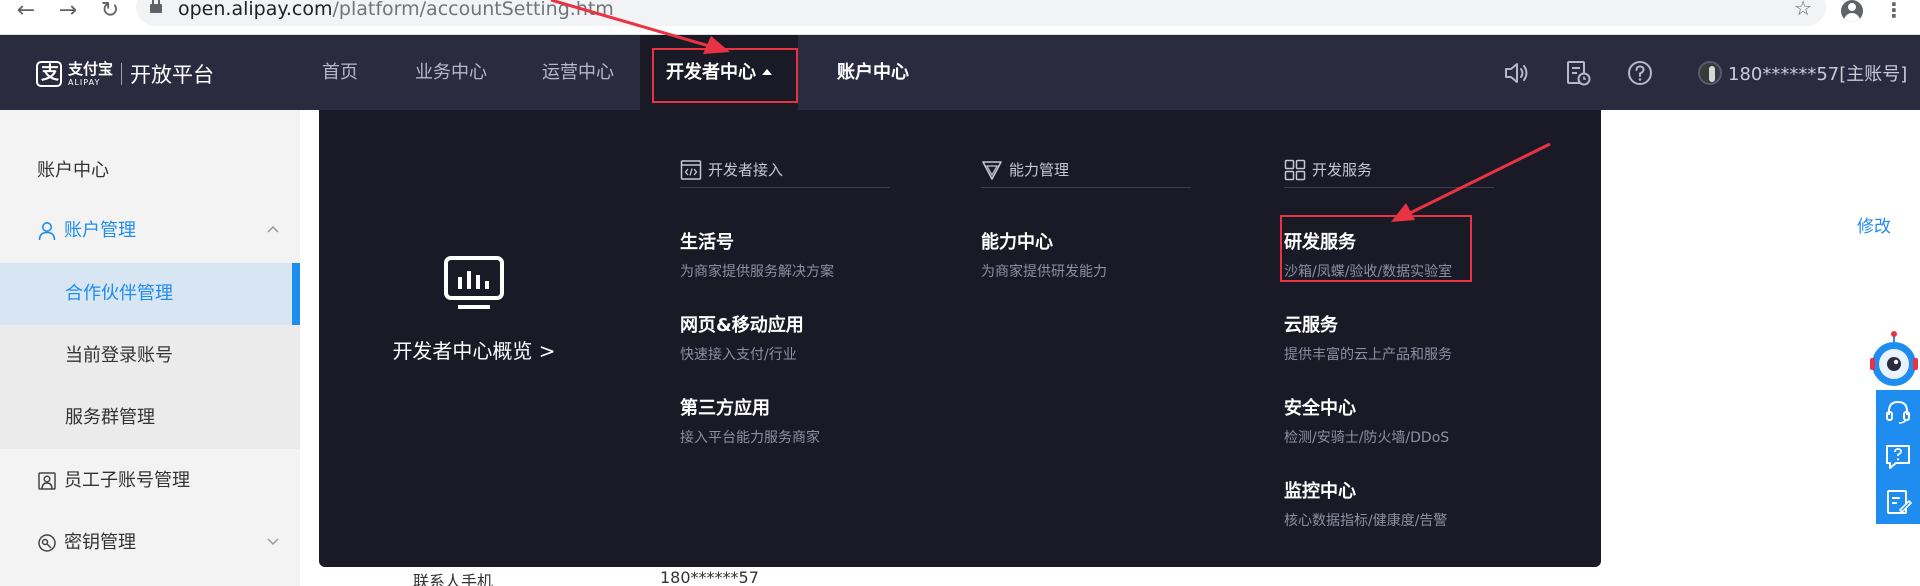 This screenshot has height=586, width=1920. I want to click on sidebar-item-account-center: 账户中心, so click(150, 171).